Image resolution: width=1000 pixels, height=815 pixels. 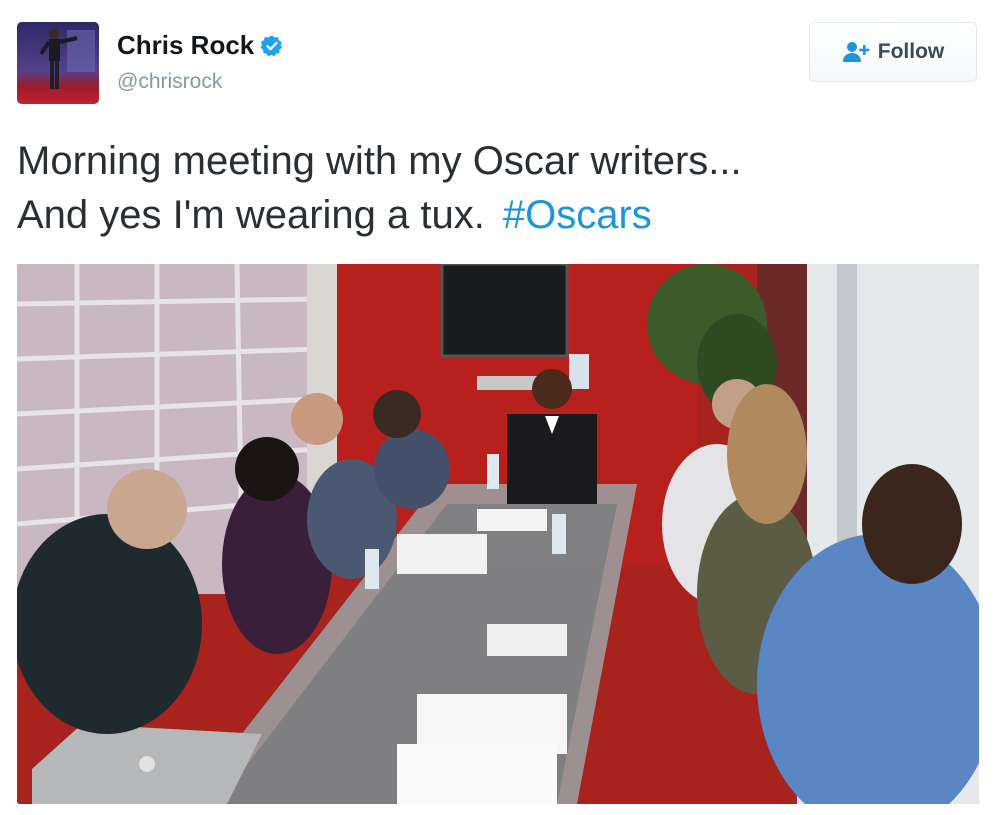 I want to click on avatar-figure, so click(x=58, y=63).